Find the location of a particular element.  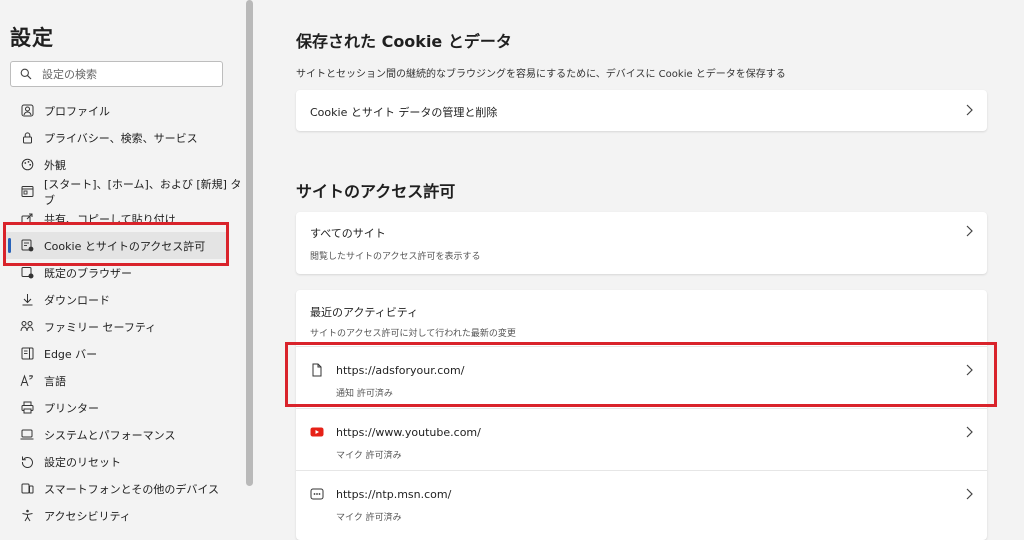

all-sites-row: すべてのサイト 閲覧したサイトのアクセス許可を表示する is located at coordinates (641, 243).